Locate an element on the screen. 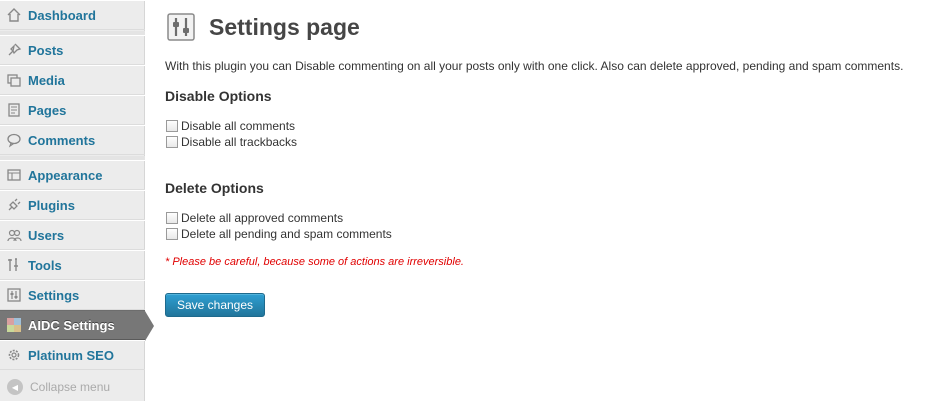 The height and width of the screenshot is (401, 939). pushpin-icon is located at coordinates (14, 50).